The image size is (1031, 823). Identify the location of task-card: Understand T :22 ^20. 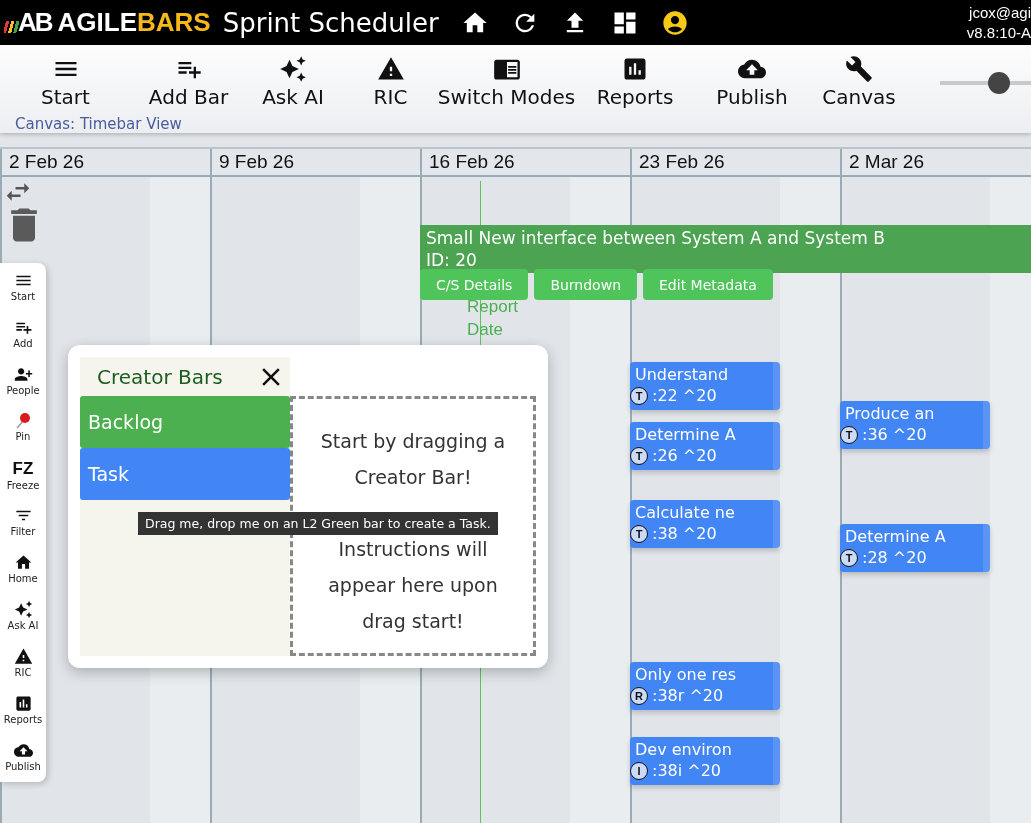
(705, 386).